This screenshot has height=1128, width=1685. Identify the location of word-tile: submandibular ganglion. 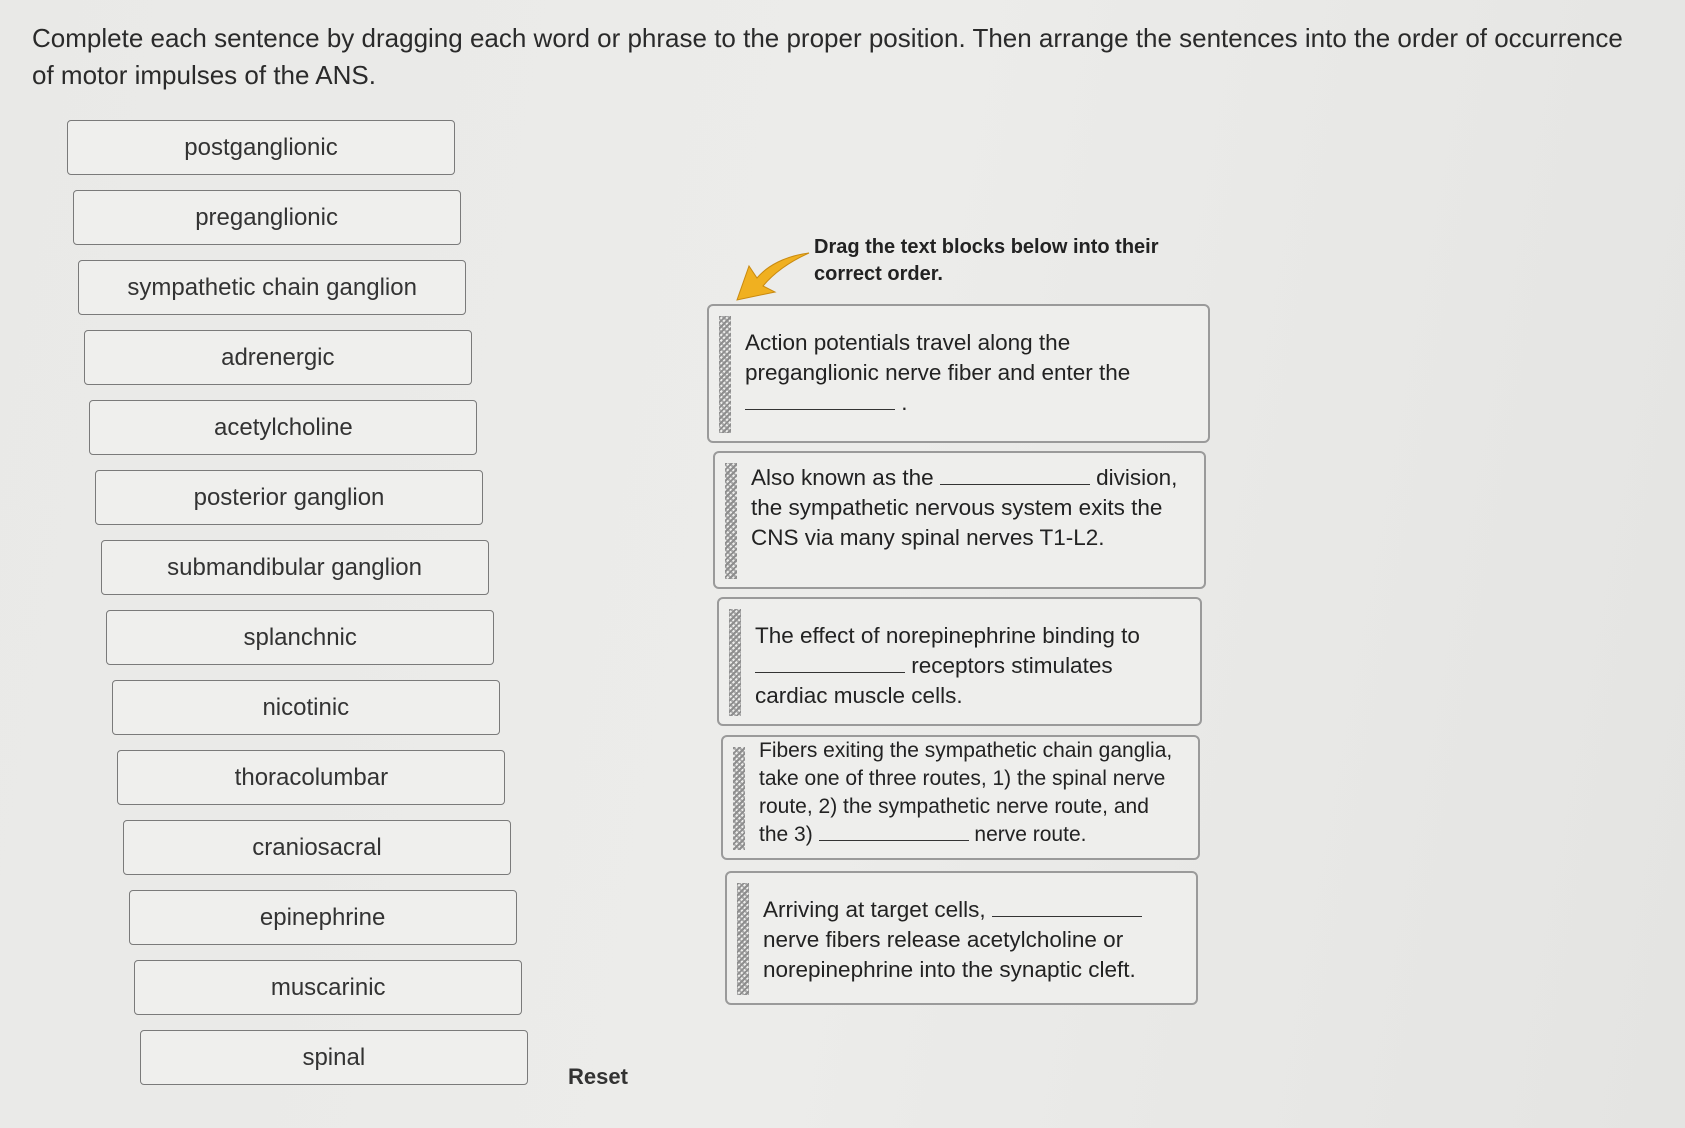
(294, 567).